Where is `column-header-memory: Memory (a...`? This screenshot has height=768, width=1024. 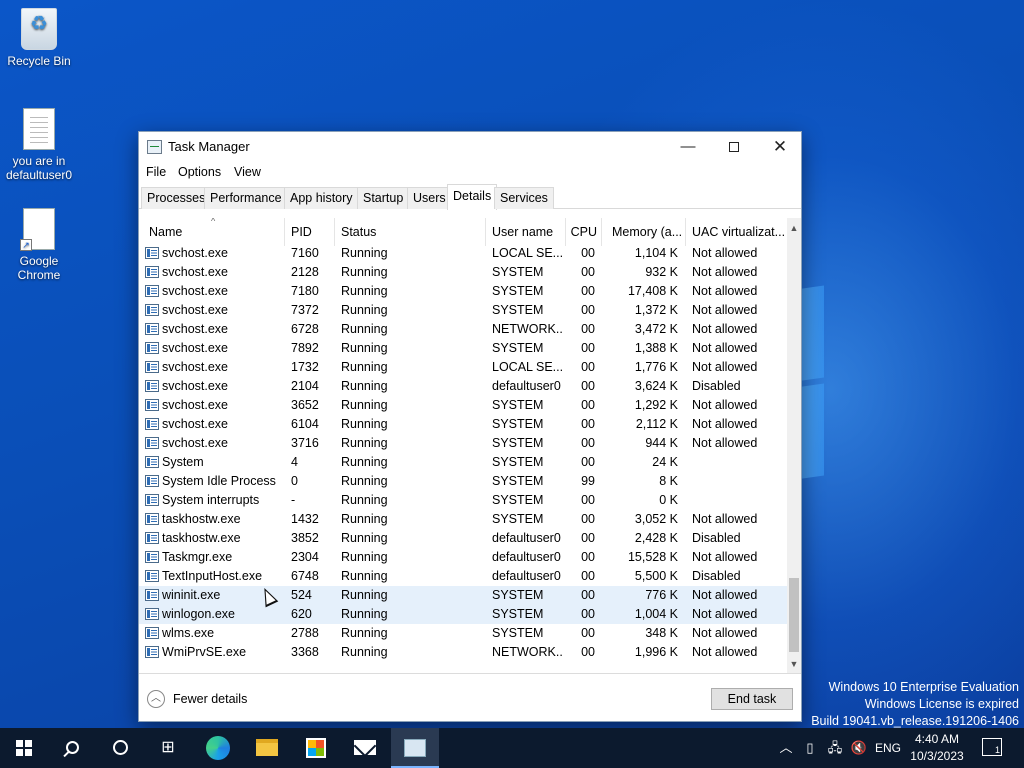
column-header-memory: Memory (a... is located at coordinates (646, 232).